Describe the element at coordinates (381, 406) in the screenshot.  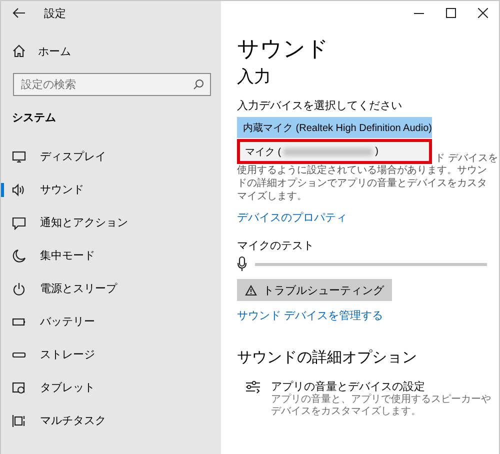
I see `description-text: アプリの音量と、アプリで使用するスピーカーやデバイスをカスタマイズします。` at that location.